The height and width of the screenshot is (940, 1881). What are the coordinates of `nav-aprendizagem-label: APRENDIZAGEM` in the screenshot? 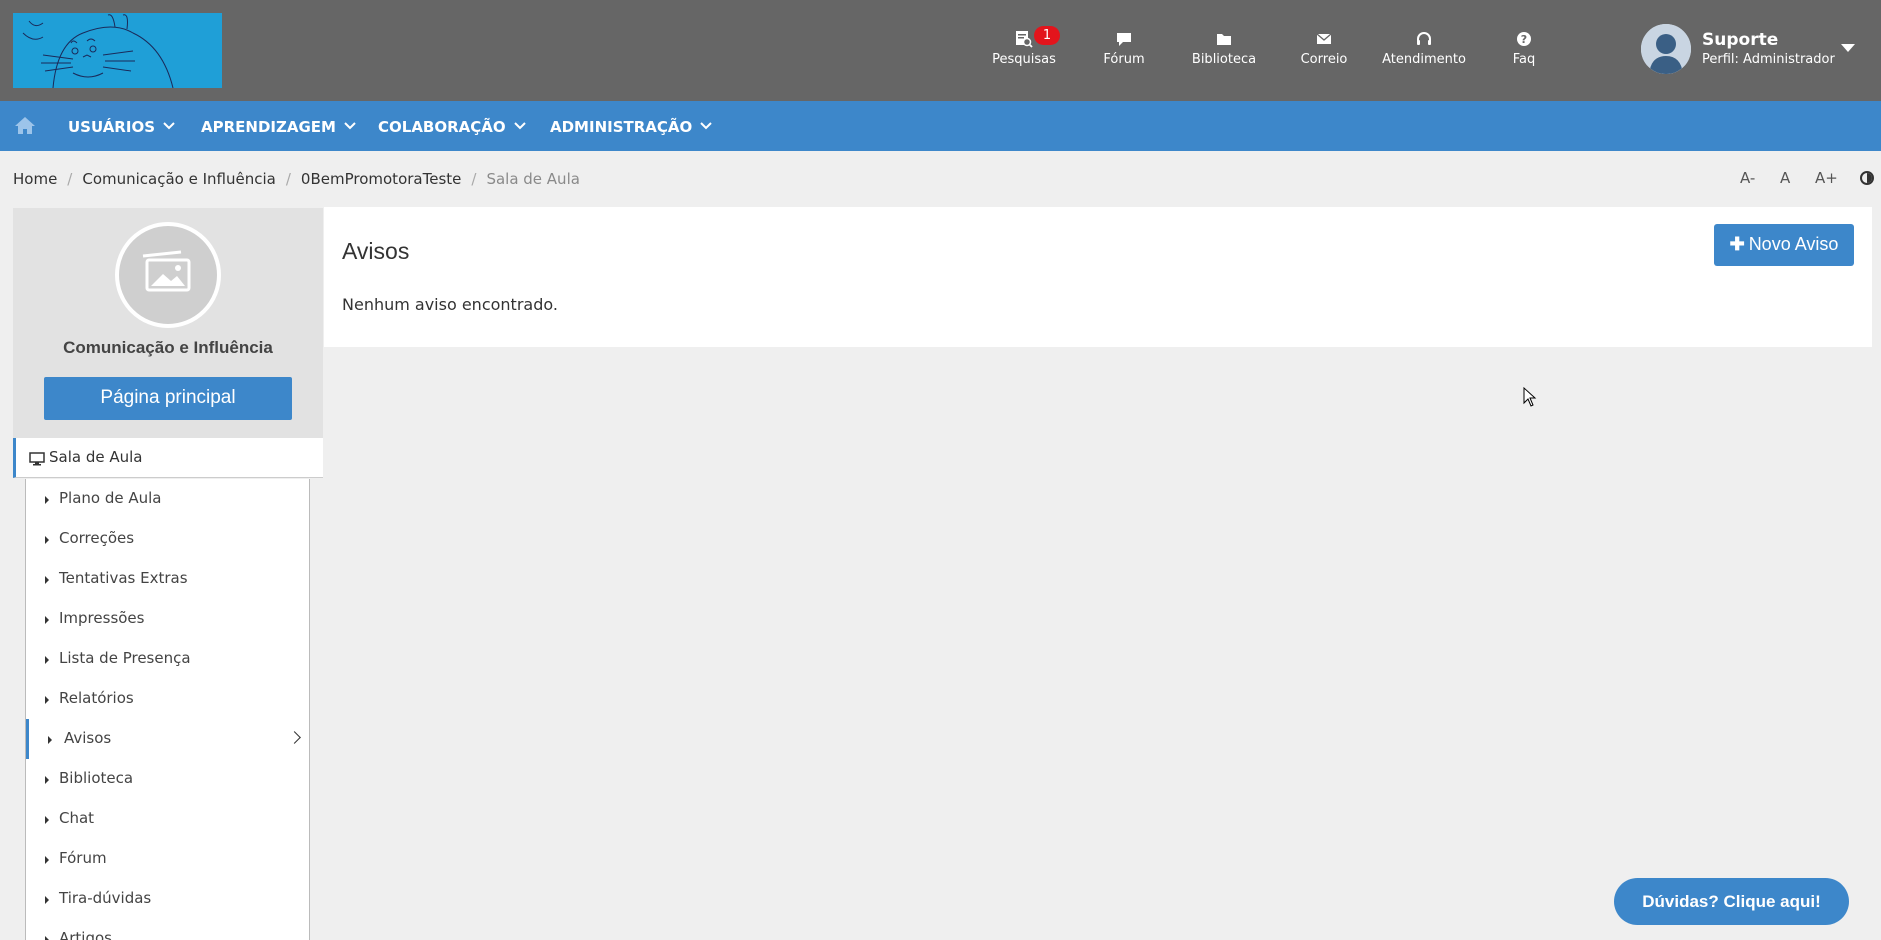 It's located at (268, 127).